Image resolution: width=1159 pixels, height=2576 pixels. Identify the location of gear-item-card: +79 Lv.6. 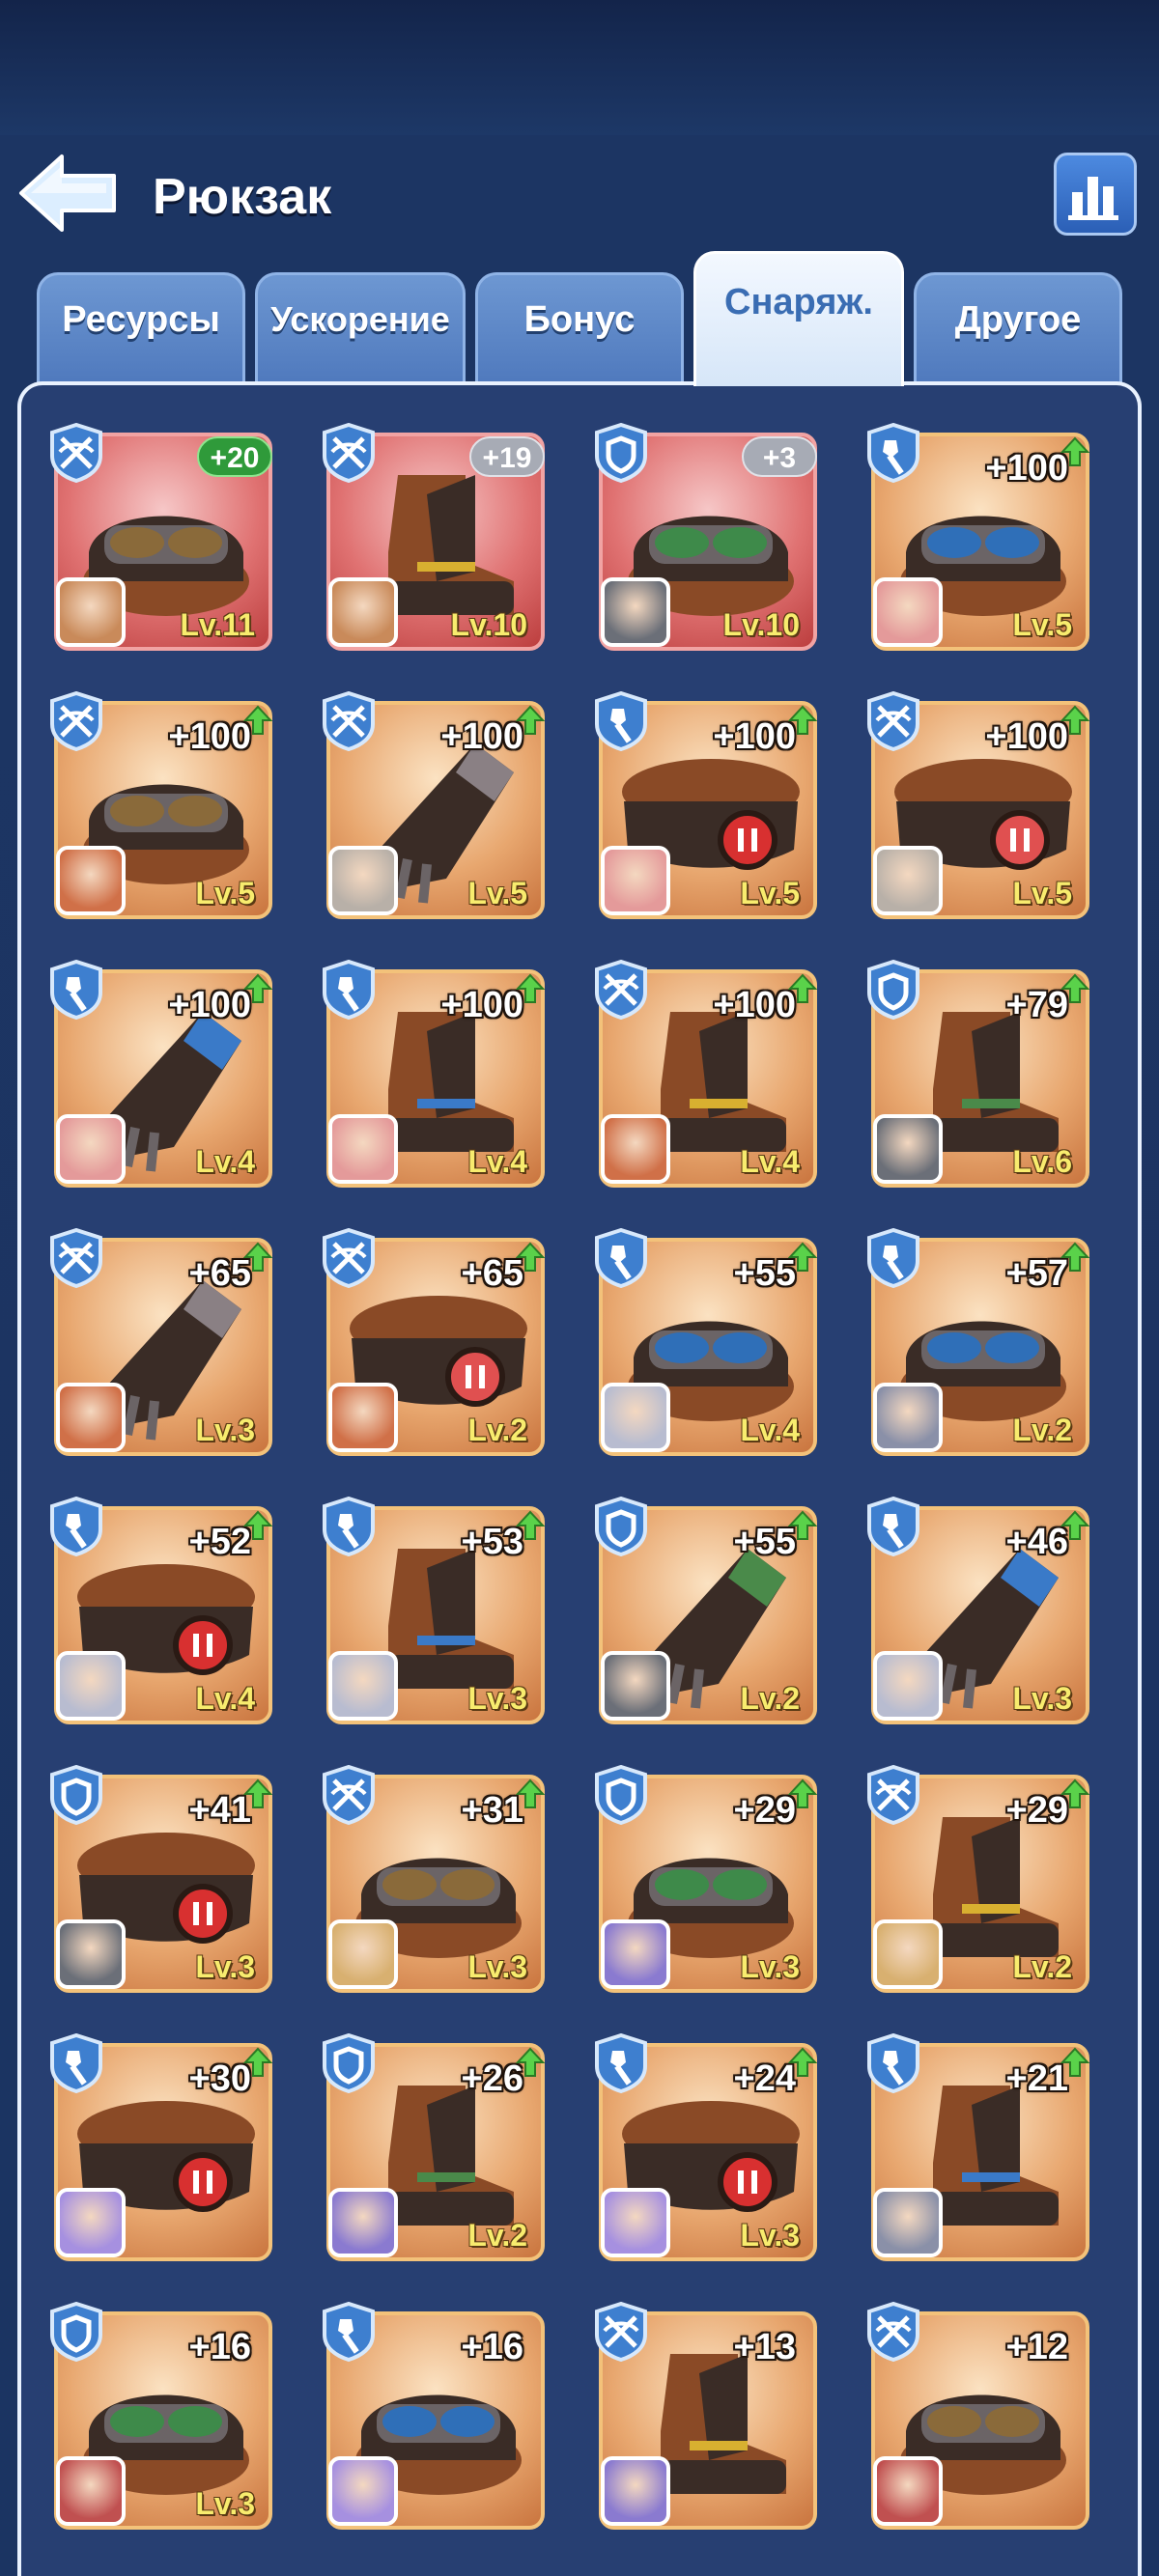
(976, 1076).